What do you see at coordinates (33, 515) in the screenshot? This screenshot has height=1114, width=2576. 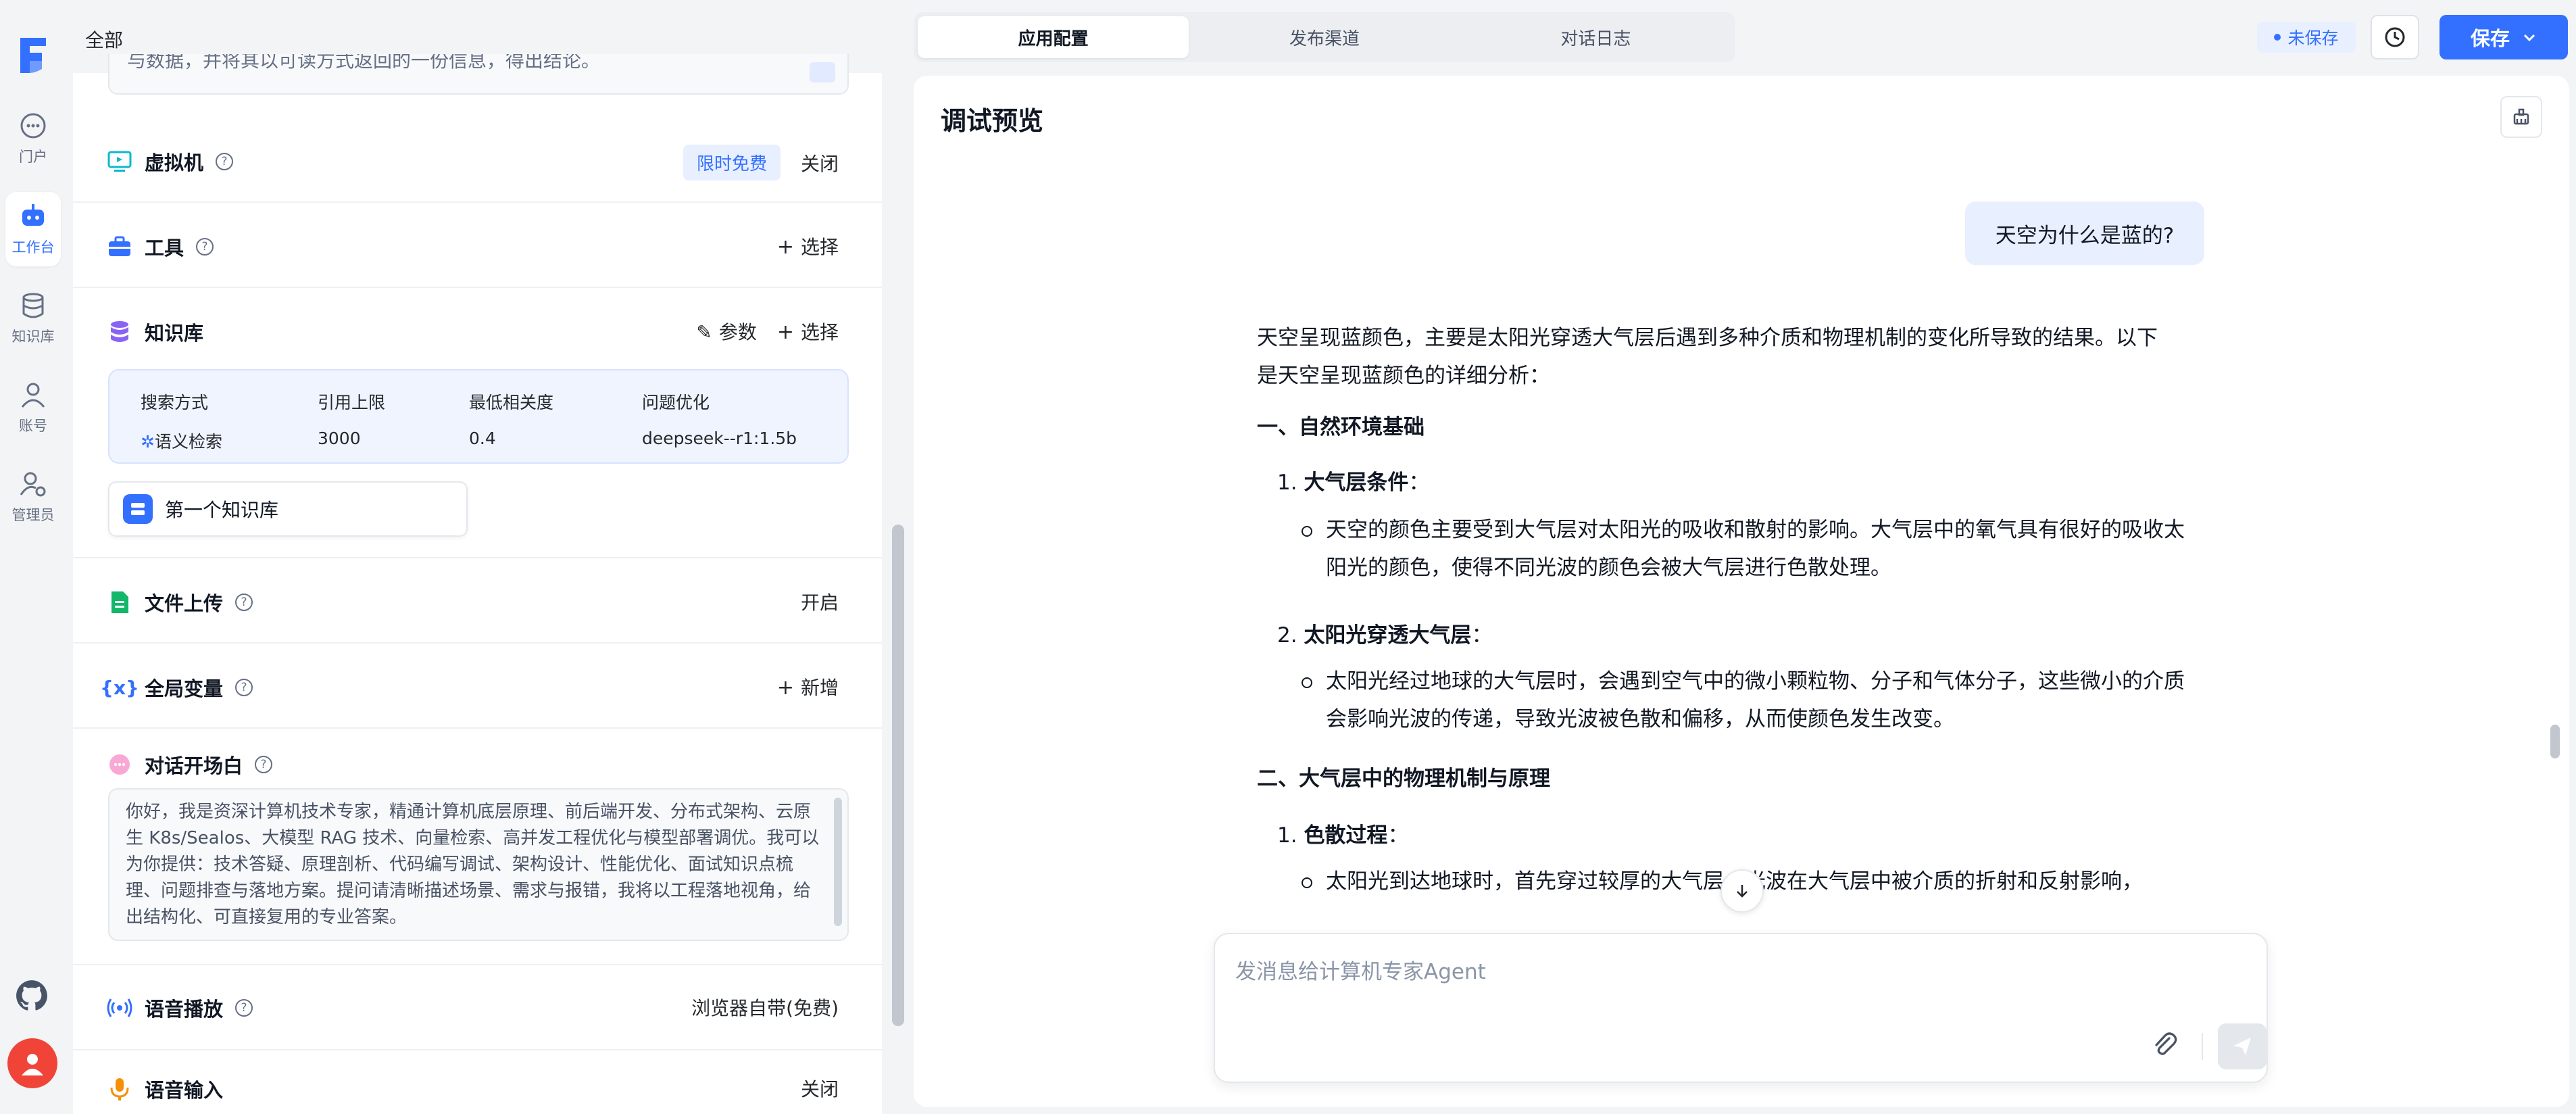 I see `nav-label-admin: 管理员` at bounding box center [33, 515].